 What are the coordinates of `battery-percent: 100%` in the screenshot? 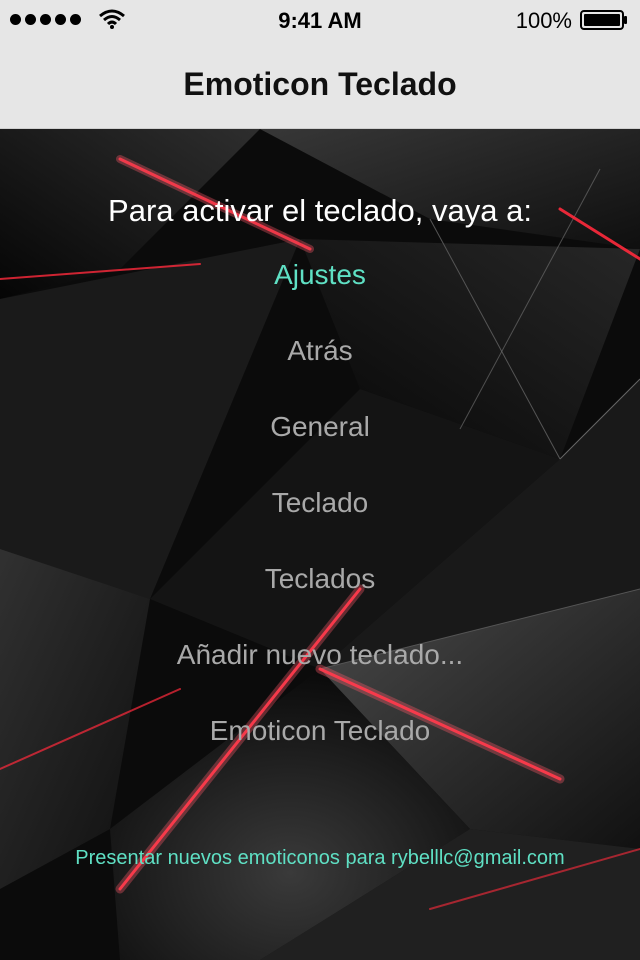 It's located at (543, 20).